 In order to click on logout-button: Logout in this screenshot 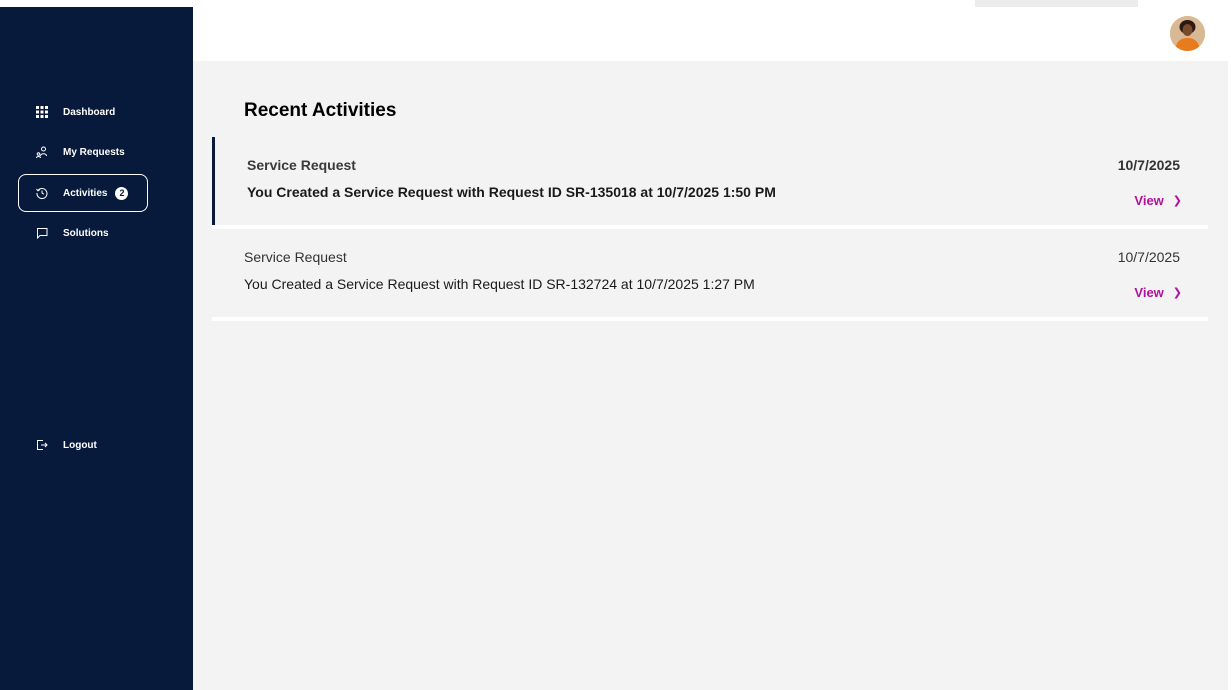, I will do `click(83, 445)`.